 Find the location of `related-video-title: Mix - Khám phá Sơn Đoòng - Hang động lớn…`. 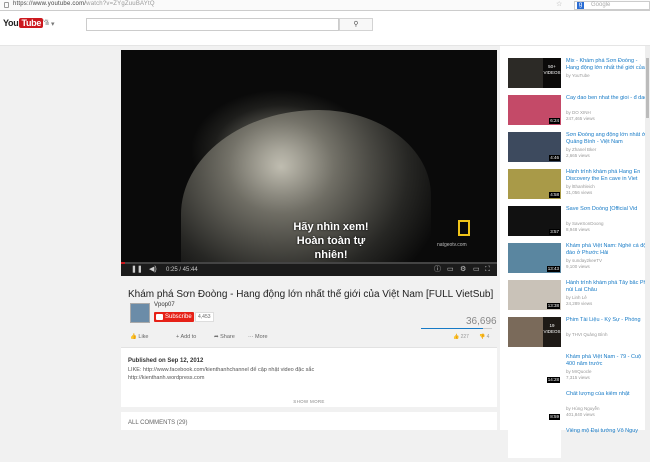

related-video-title: Mix - Khám phá Sơn Đoòng - Hang động lớn… is located at coordinates (608, 65).